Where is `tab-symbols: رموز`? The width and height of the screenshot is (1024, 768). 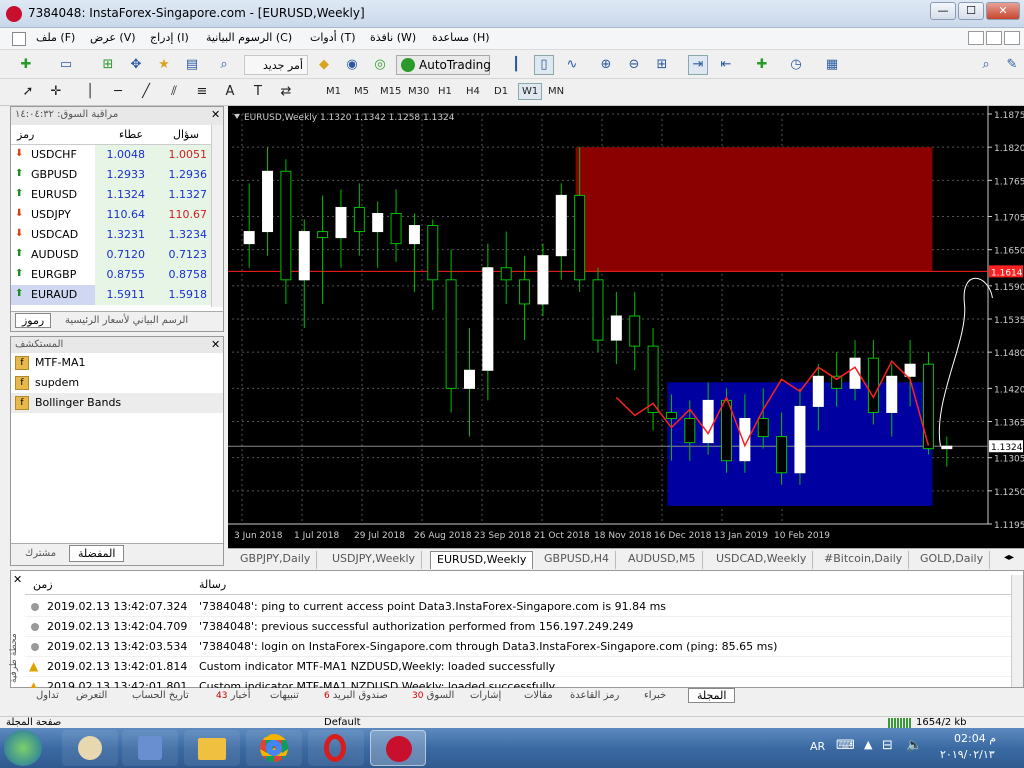 tab-symbols: رموز is located at coordinates (33, 320).